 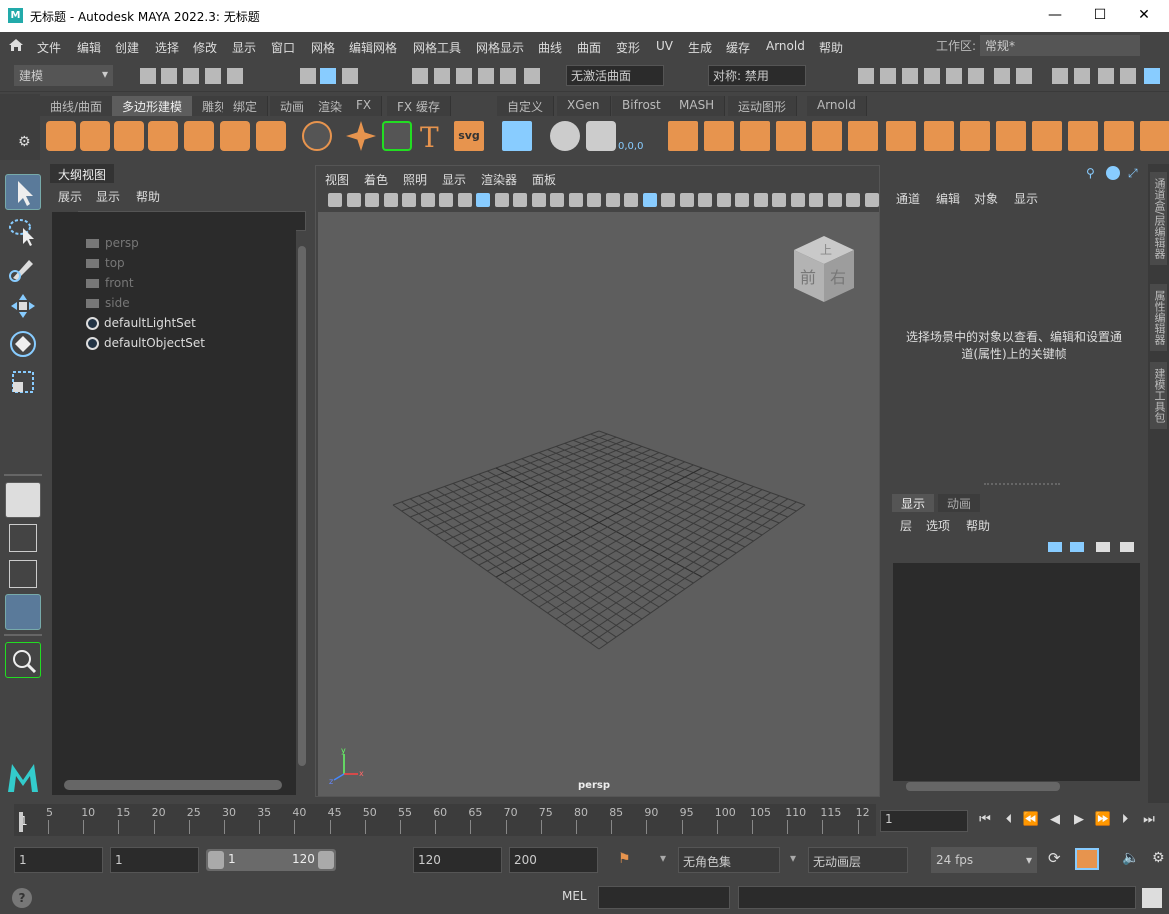 What do you see at coordinates (664, 897) in the screenshot?
I see `command-line-input` at bounding box center [664, 897].